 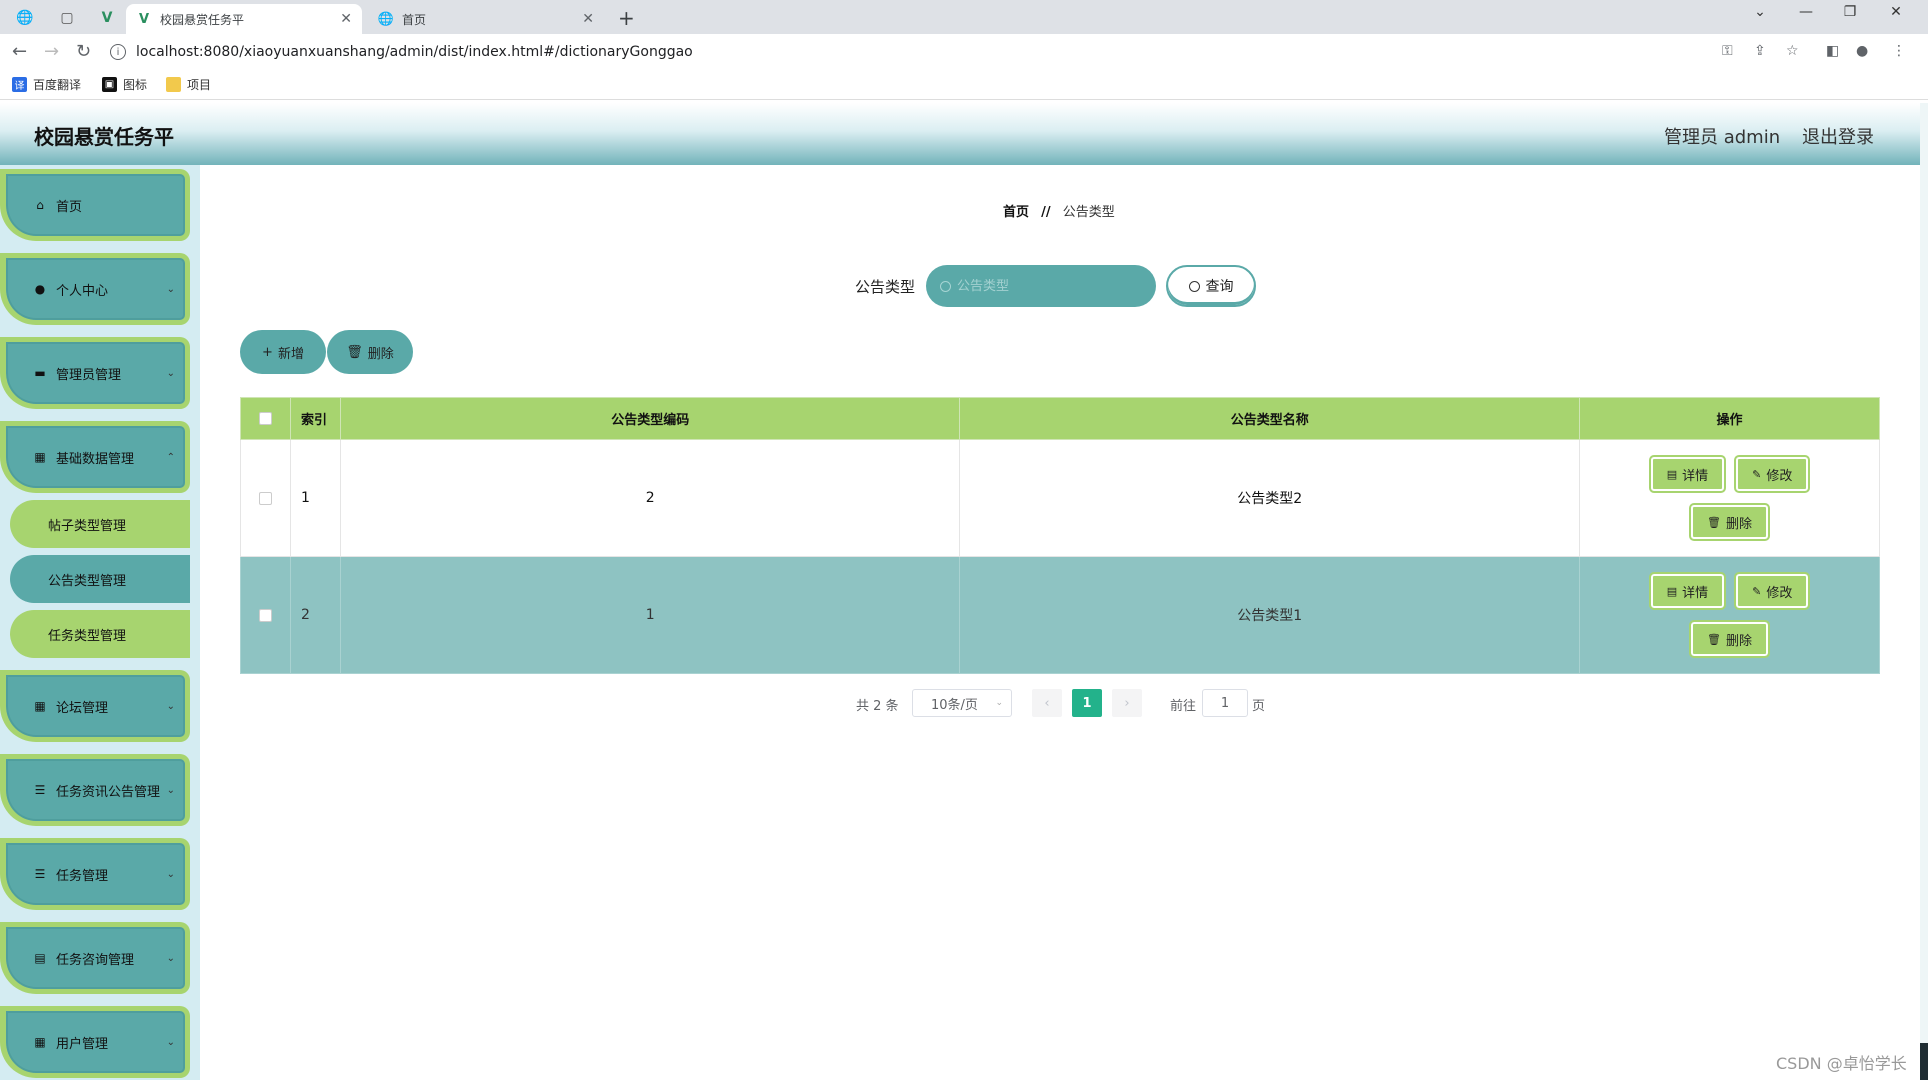 What do you see at coordinates (104, 137) in the screenshot?
I see `app-title: 校园悬赏任务平` at bounding box center [104, 137].